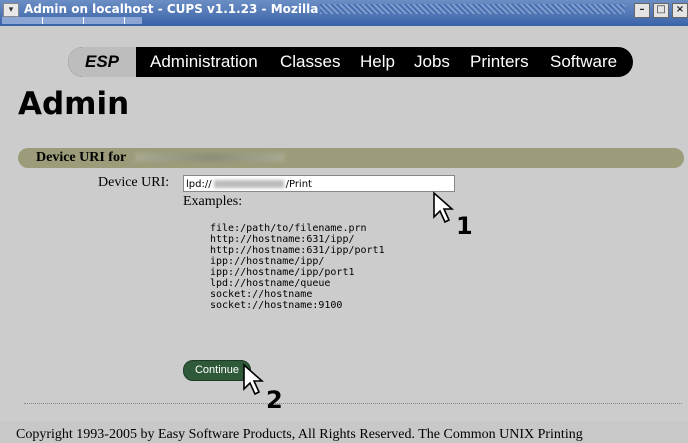 The width and height of the screenshot is (688, 443). Describe the element at coordinates (213, 201) in the screenshot. I see `examples-label: Examples:` at that location.